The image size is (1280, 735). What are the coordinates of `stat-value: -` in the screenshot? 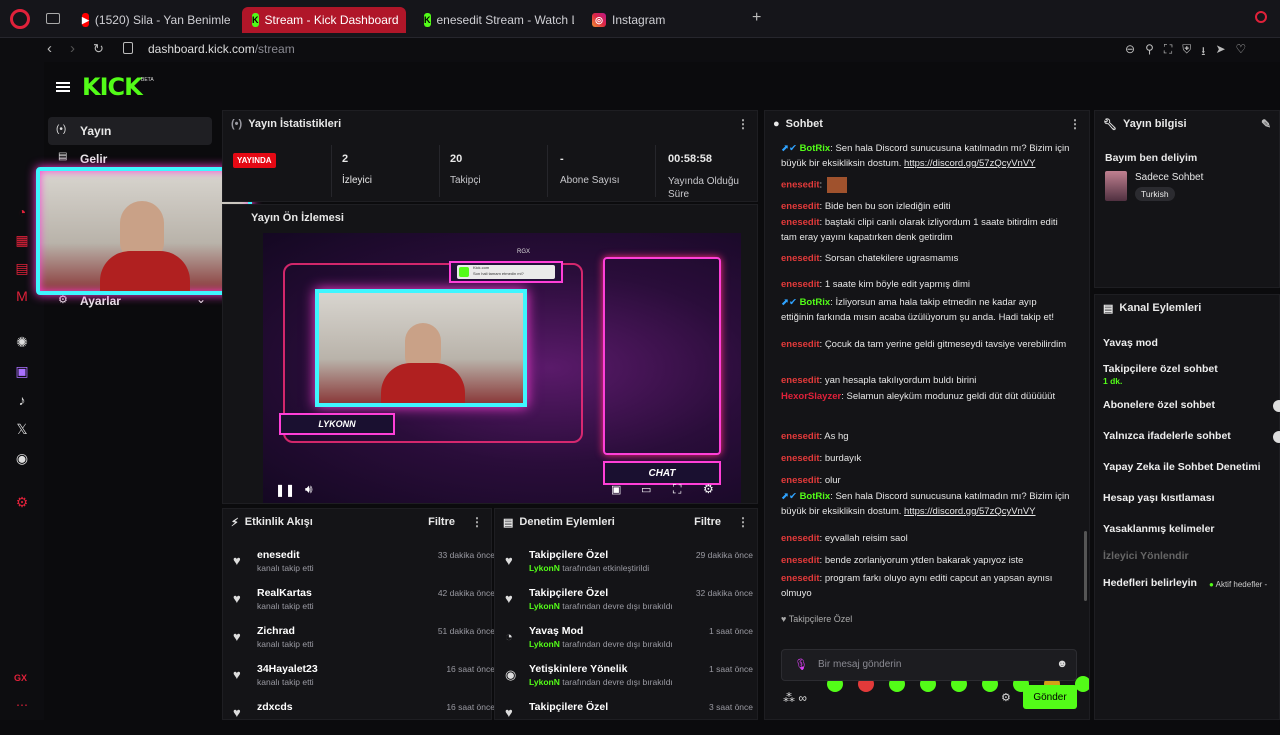 It's located at (562, 159).